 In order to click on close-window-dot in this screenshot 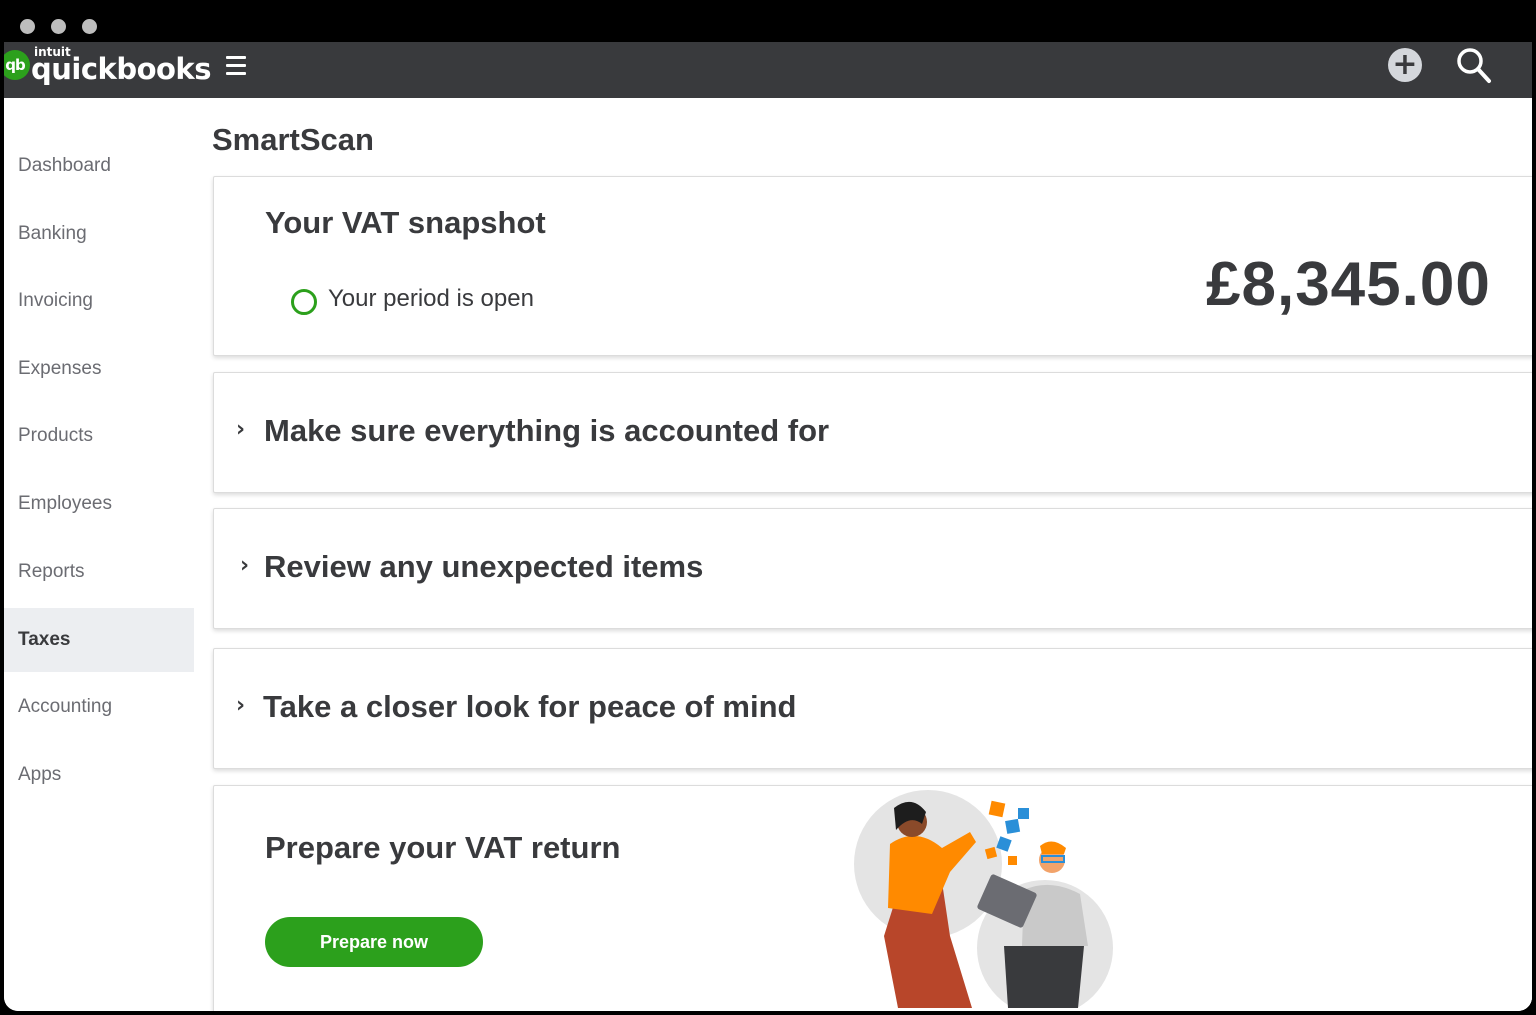, I will do `click(27, 26)`.